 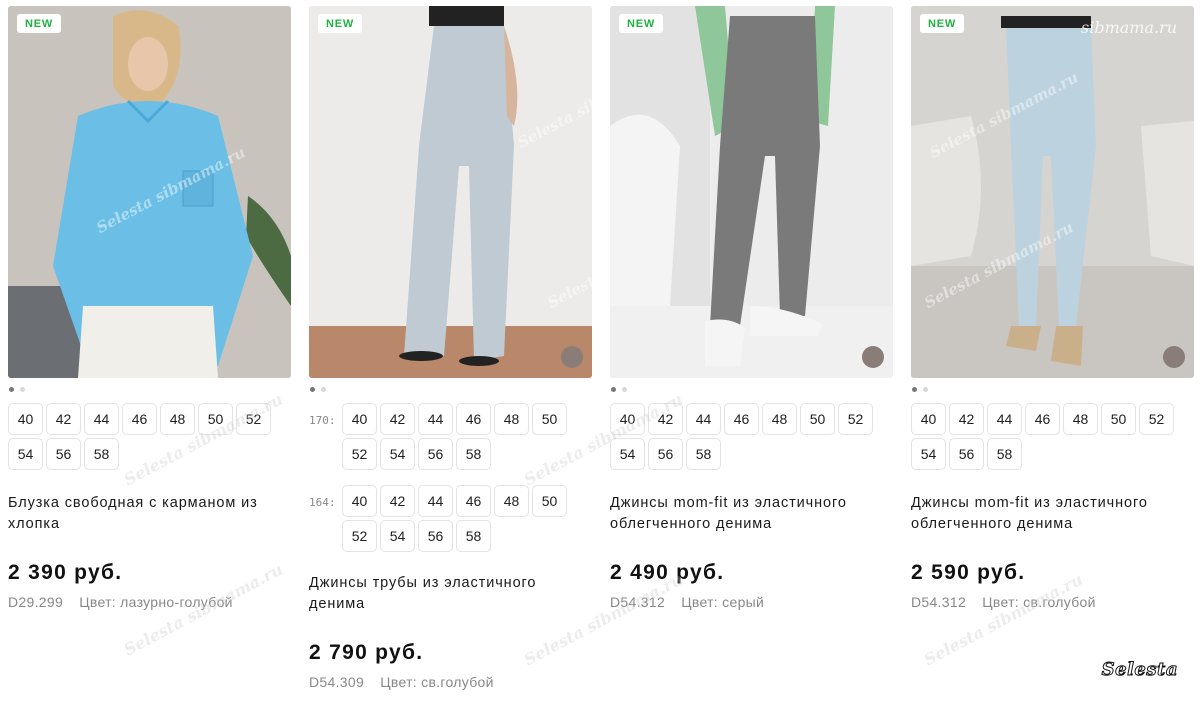 What do you see at coordinates (149, 514) in the screenshot?
I see `product-title: Блузка свободная с карманом из хлопка` at bounding box center [149, 514].